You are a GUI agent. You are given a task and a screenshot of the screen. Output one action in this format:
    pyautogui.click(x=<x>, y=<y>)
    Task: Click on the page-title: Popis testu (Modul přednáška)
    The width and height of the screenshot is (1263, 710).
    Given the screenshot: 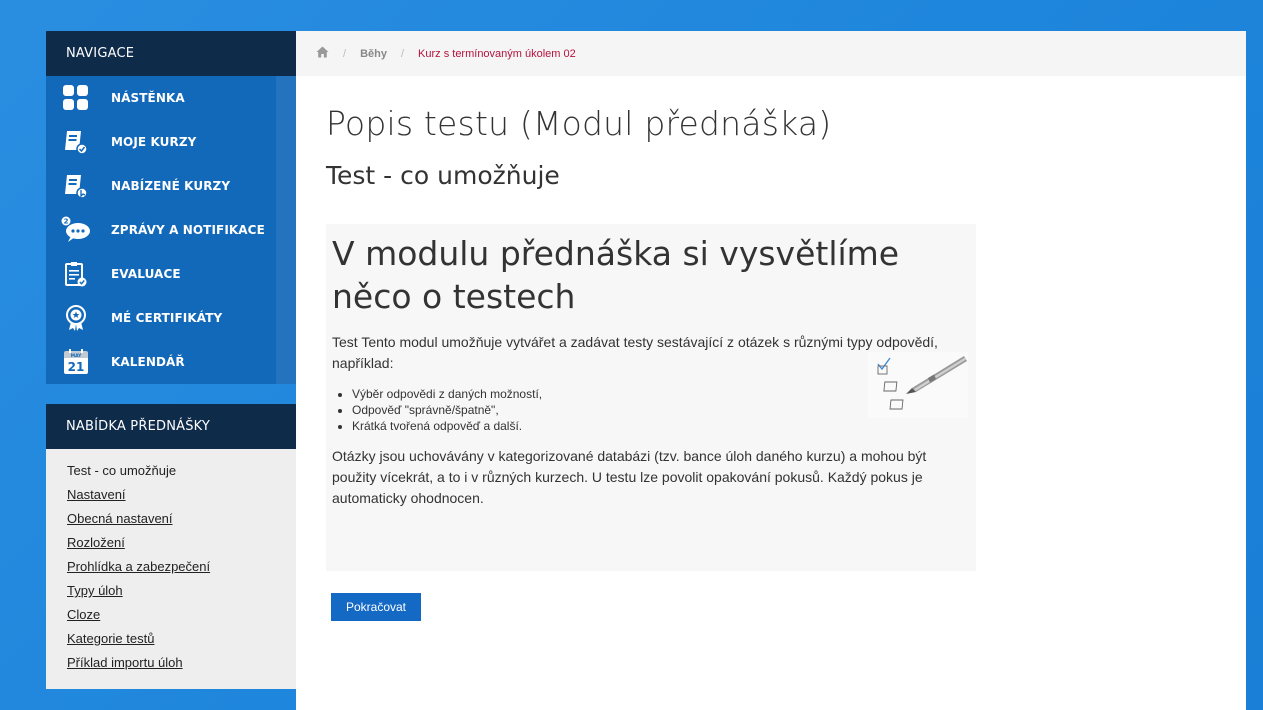 What is the action you would take?
    pyautogui.click(x=579, y=123)
    